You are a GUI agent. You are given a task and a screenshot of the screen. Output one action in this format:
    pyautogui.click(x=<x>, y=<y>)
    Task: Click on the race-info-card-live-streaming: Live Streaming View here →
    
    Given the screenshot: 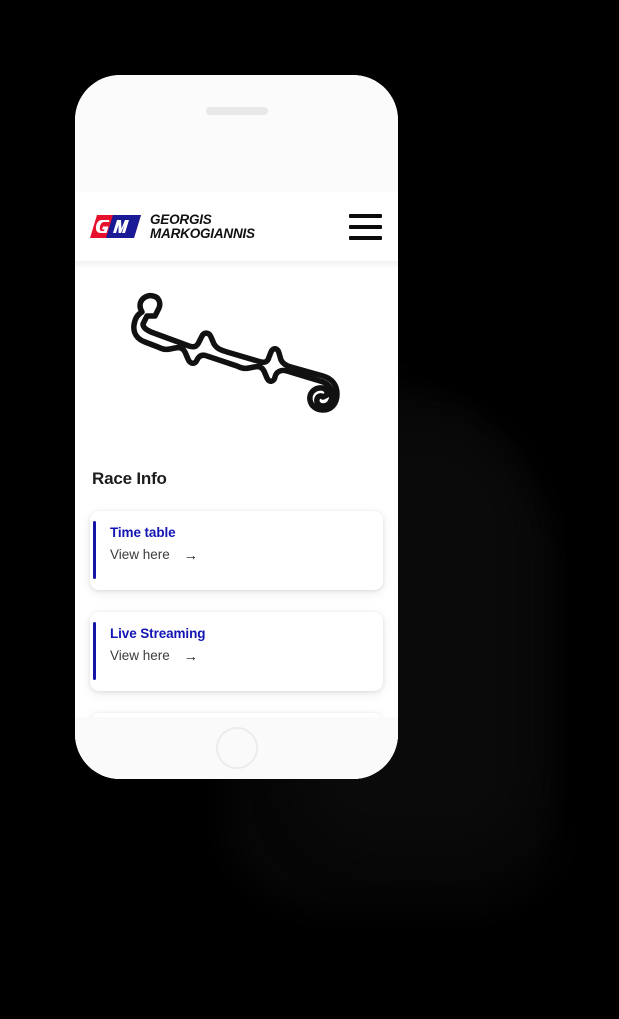 What is the action you would take?
    pyautogui.click(x=236, y=651)
    